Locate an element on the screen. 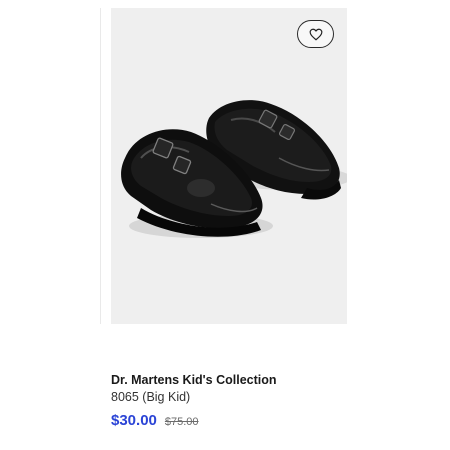 This screenshot has height=450, width=450. product-brand: Dr. Martens Kid's Collection is located at coordinates (261, 380).